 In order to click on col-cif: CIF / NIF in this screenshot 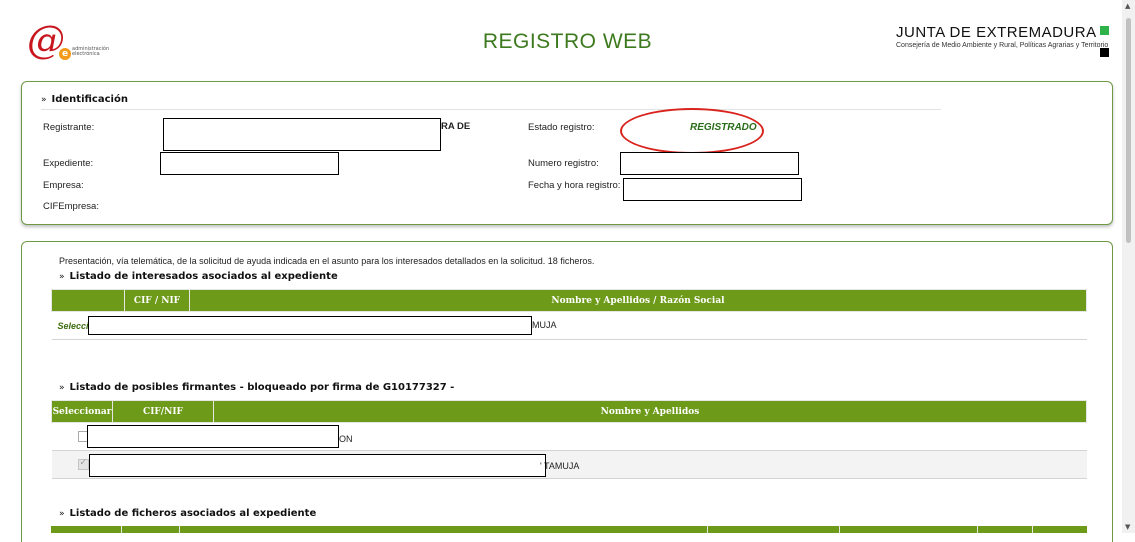, I will do `click(157, 300)`.